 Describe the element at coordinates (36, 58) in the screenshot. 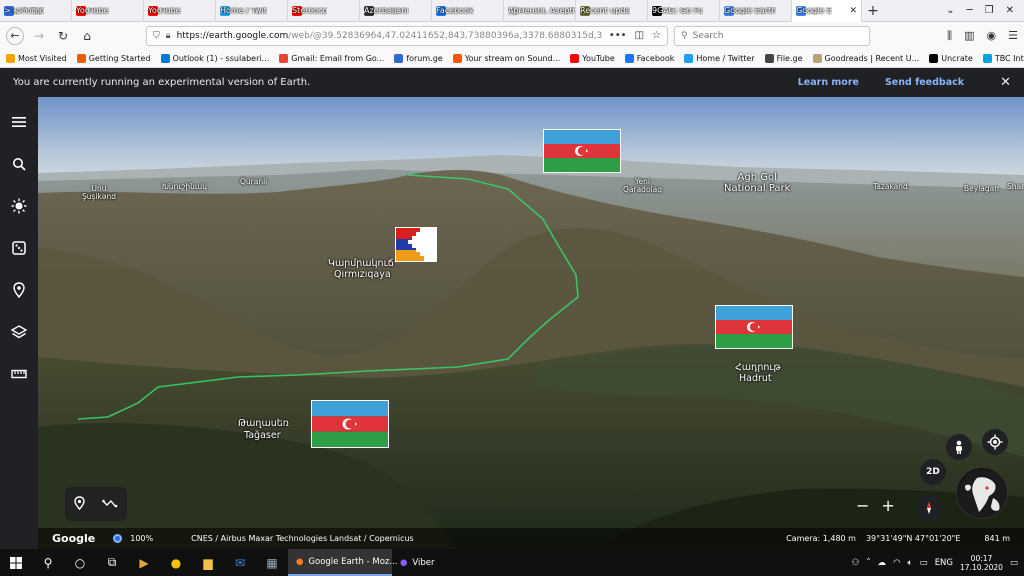

I see `bookmark-item: Most Visited` at that location.